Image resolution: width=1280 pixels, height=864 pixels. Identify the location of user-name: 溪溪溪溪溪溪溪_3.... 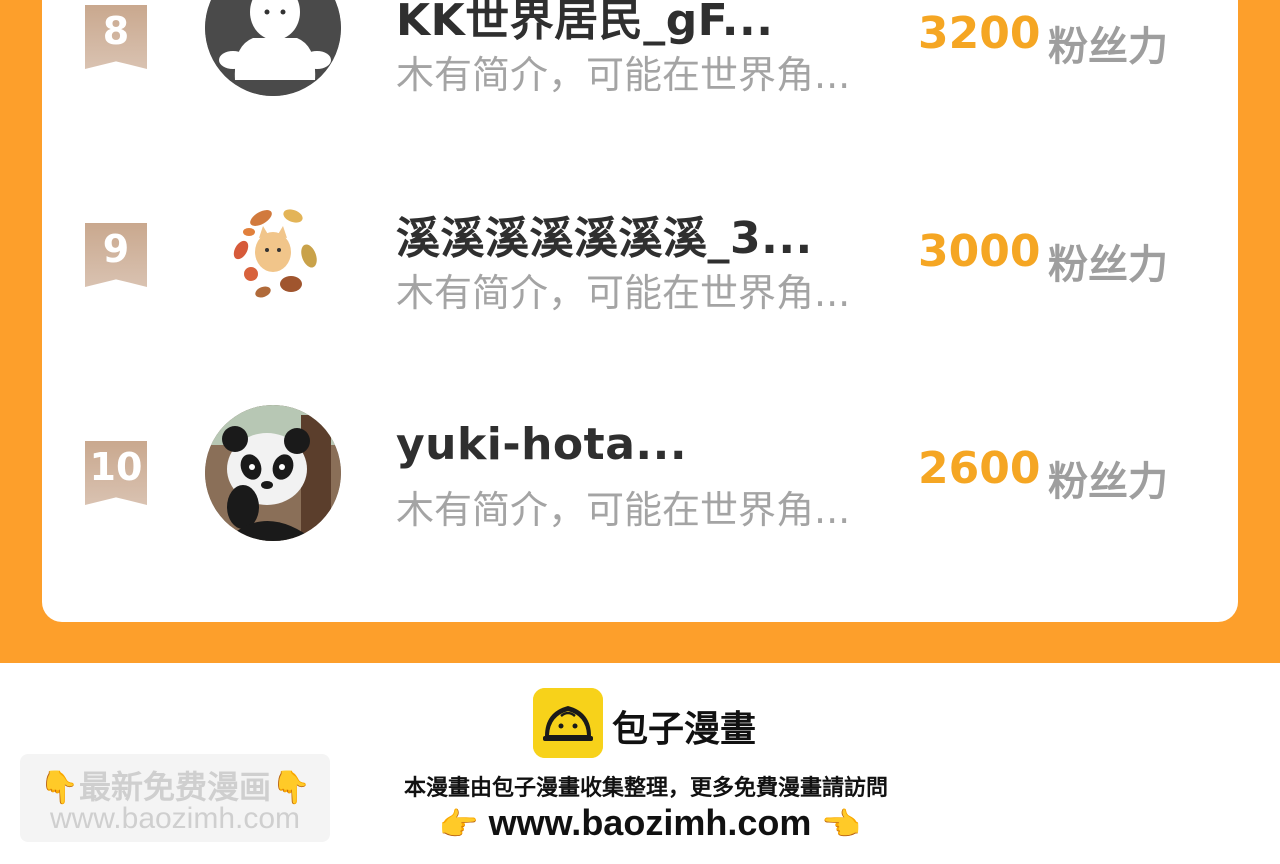
(604, 234).